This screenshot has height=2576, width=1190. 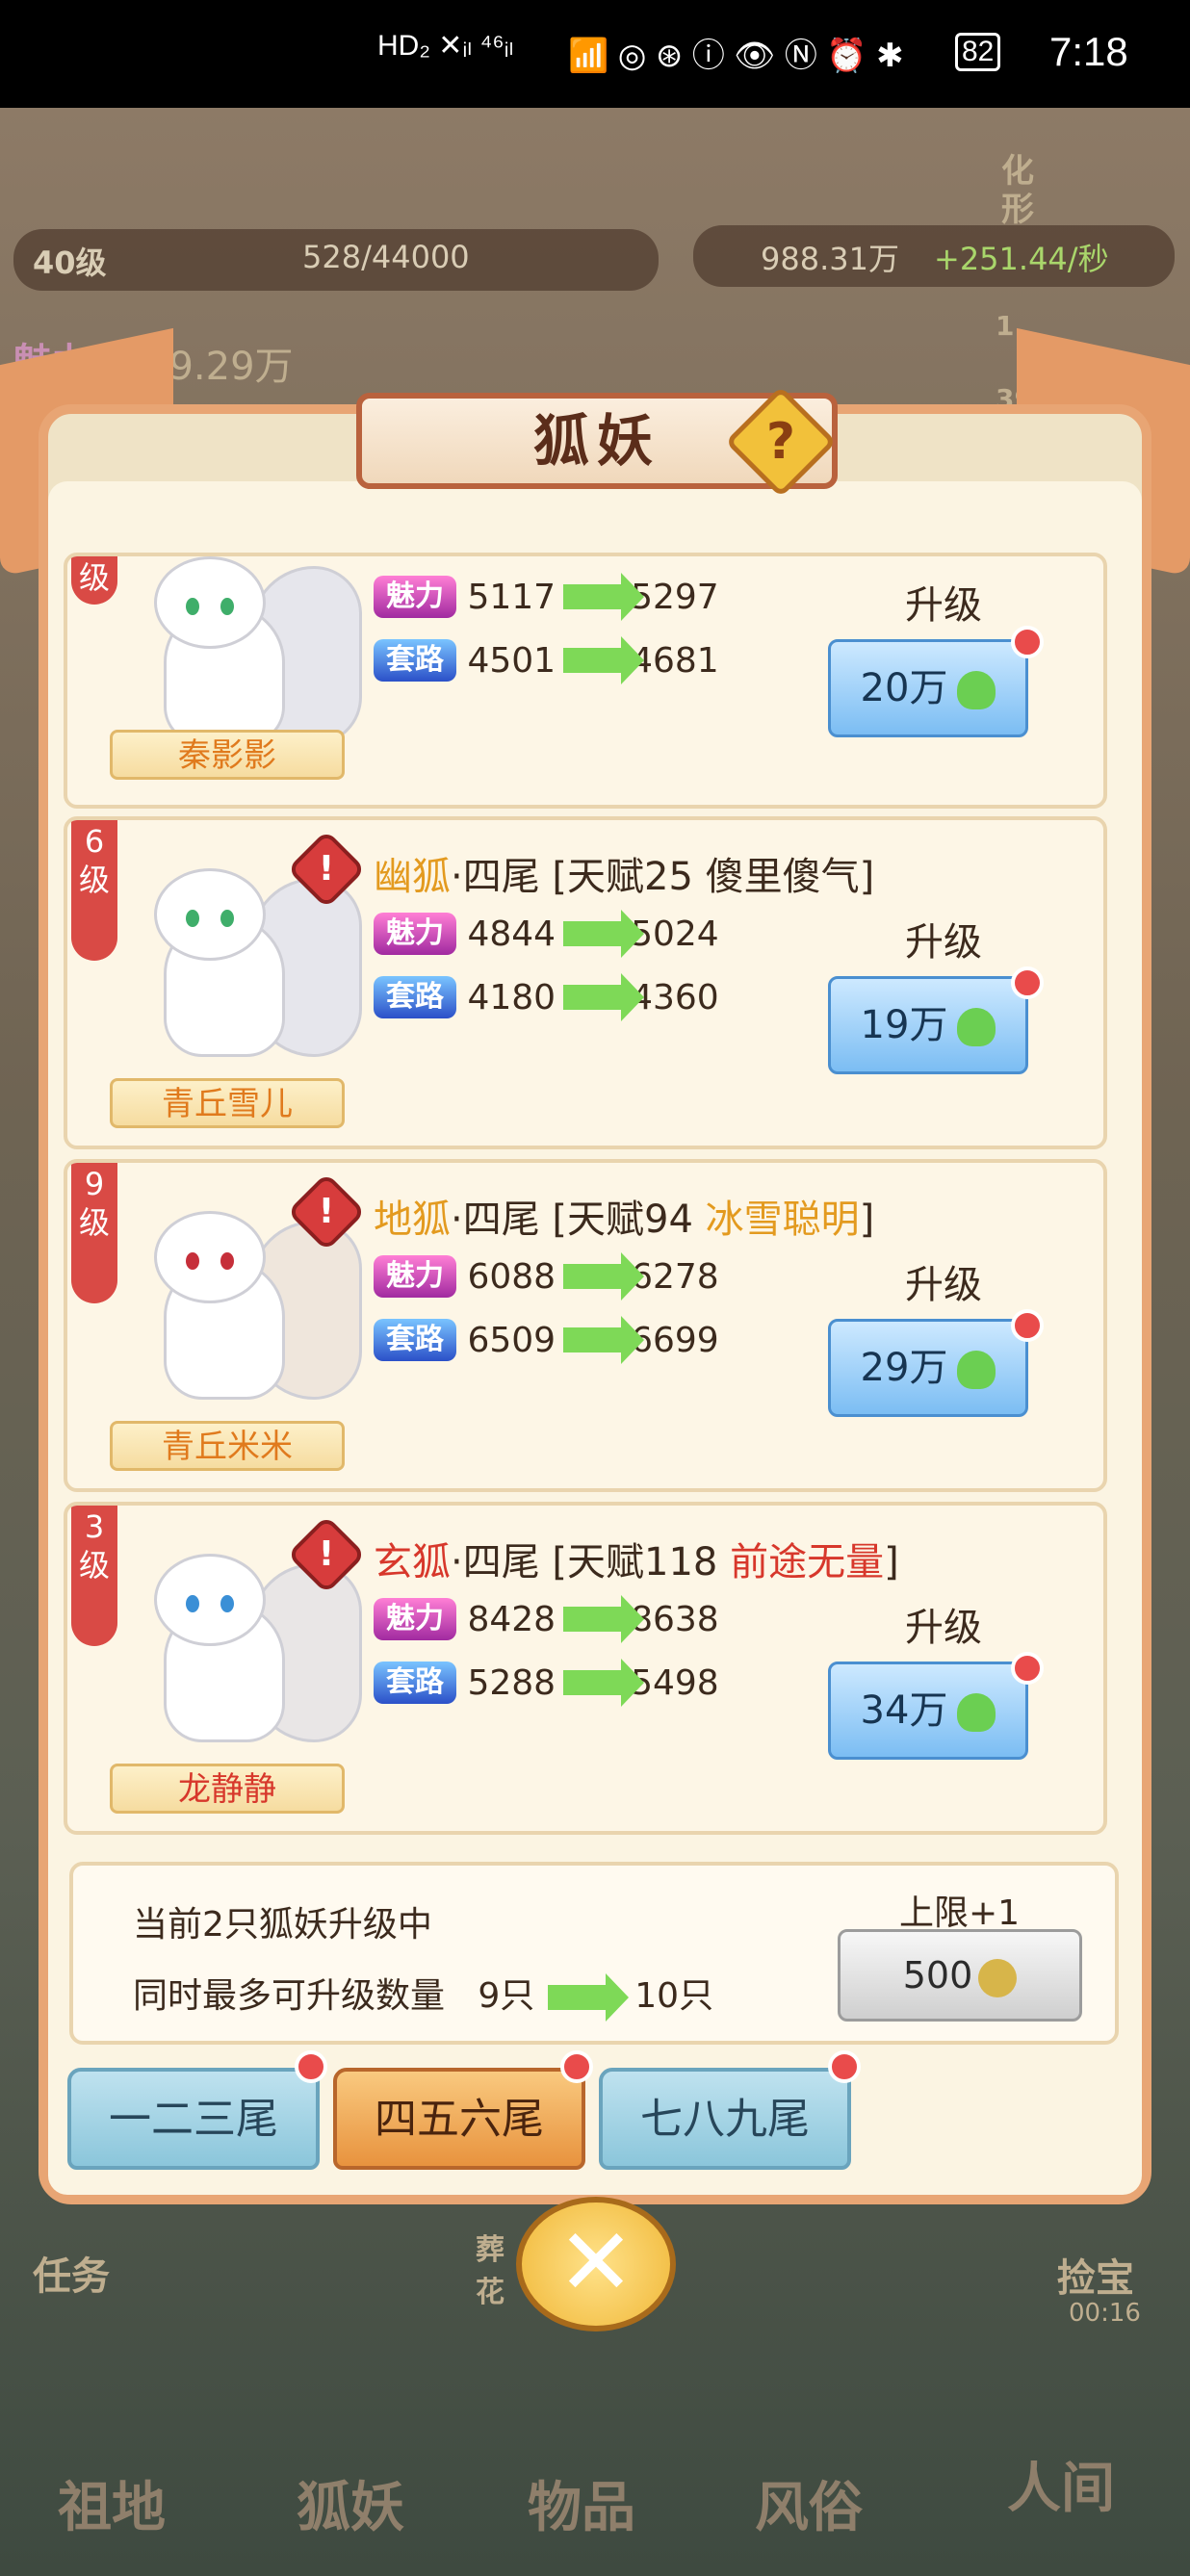 What do you see at coordinates (625, 1220) in the screenshot?
I see `fox-title: 地狐·四尾 [天赋94 冰雪聪明]` at bounding box center [625, 1220].